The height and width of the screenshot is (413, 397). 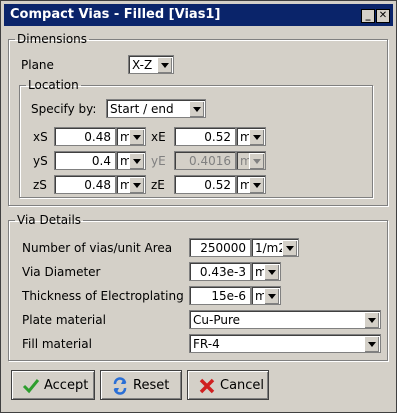 I want to click on dimensions-legend: Dimensions, so click(x=52, y=39).